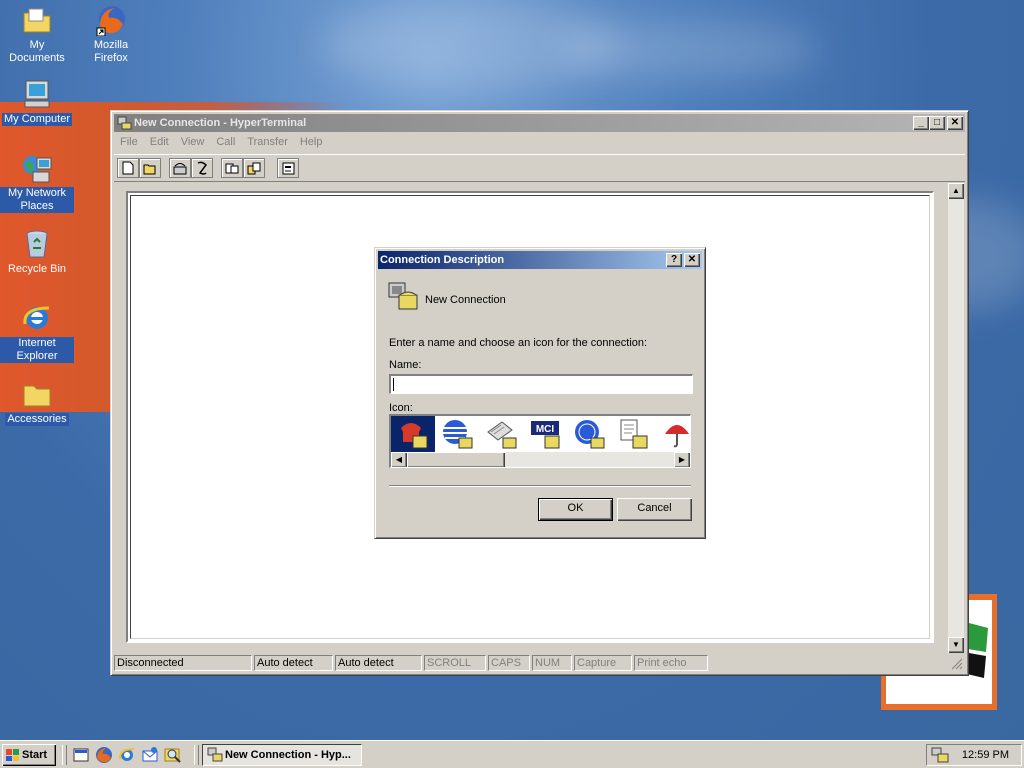 This screenshot has width=1024, height=768. What do you see at coordinates (37, 244) in the screenshot?
I see `recycle-bin-icon` at bounding box center [37, 244].